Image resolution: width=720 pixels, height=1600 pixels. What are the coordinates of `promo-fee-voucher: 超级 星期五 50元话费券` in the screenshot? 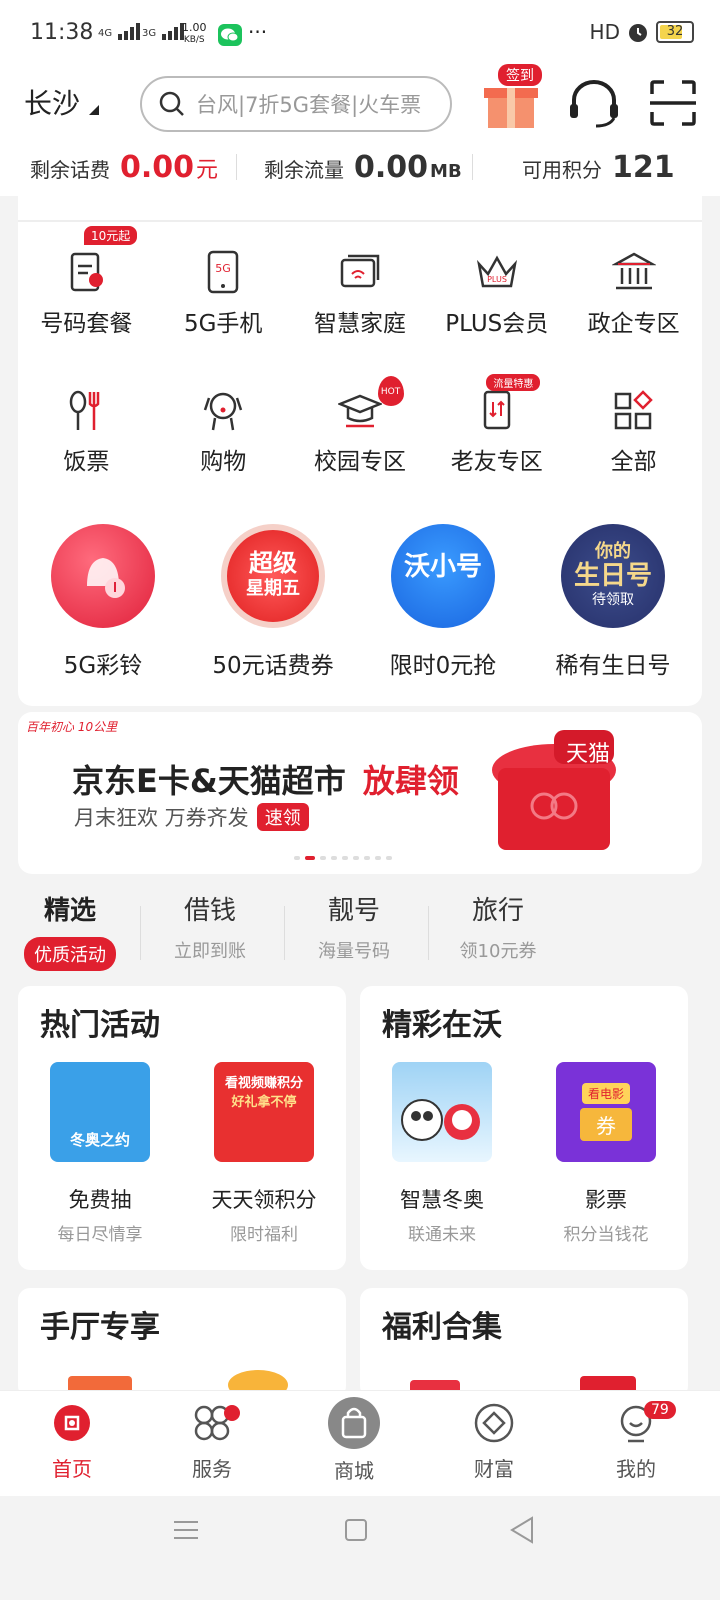 It's located at (273, 602).